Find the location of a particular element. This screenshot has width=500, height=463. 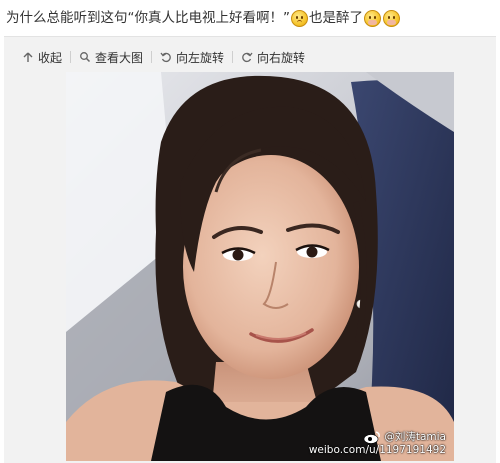

weibo-logo-icon is located at coordinates (372, 437).